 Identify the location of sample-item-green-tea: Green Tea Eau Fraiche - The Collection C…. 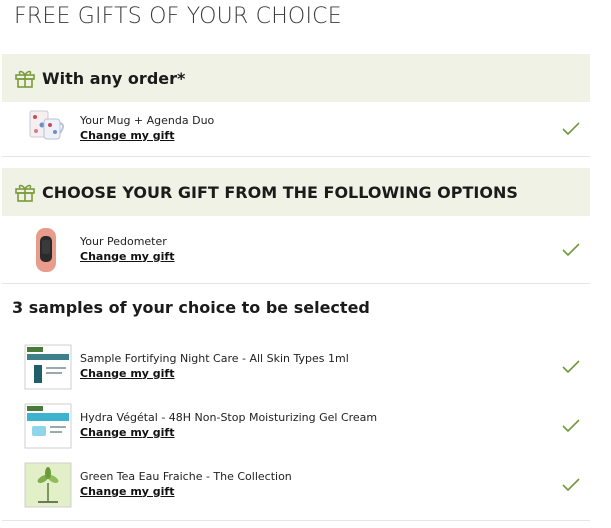
(296, 484).